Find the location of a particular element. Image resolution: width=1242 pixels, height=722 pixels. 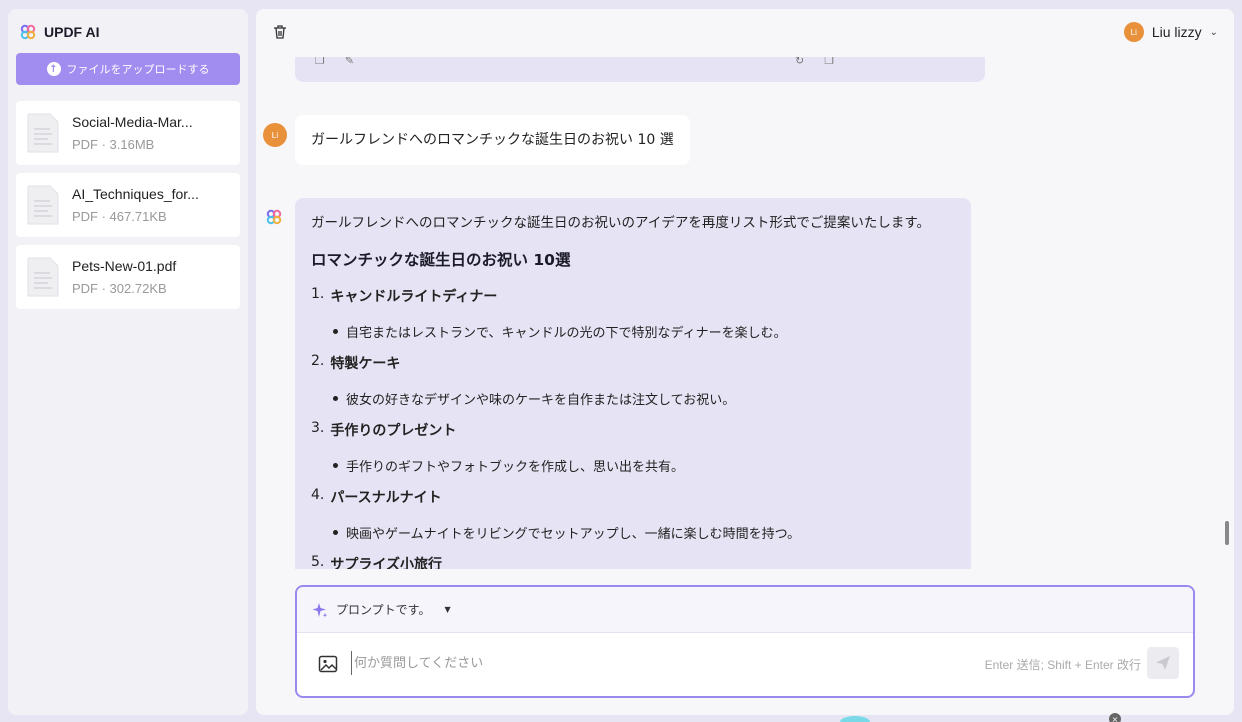

user-name: Liu lizzy is located at coordinates (1176, 32).